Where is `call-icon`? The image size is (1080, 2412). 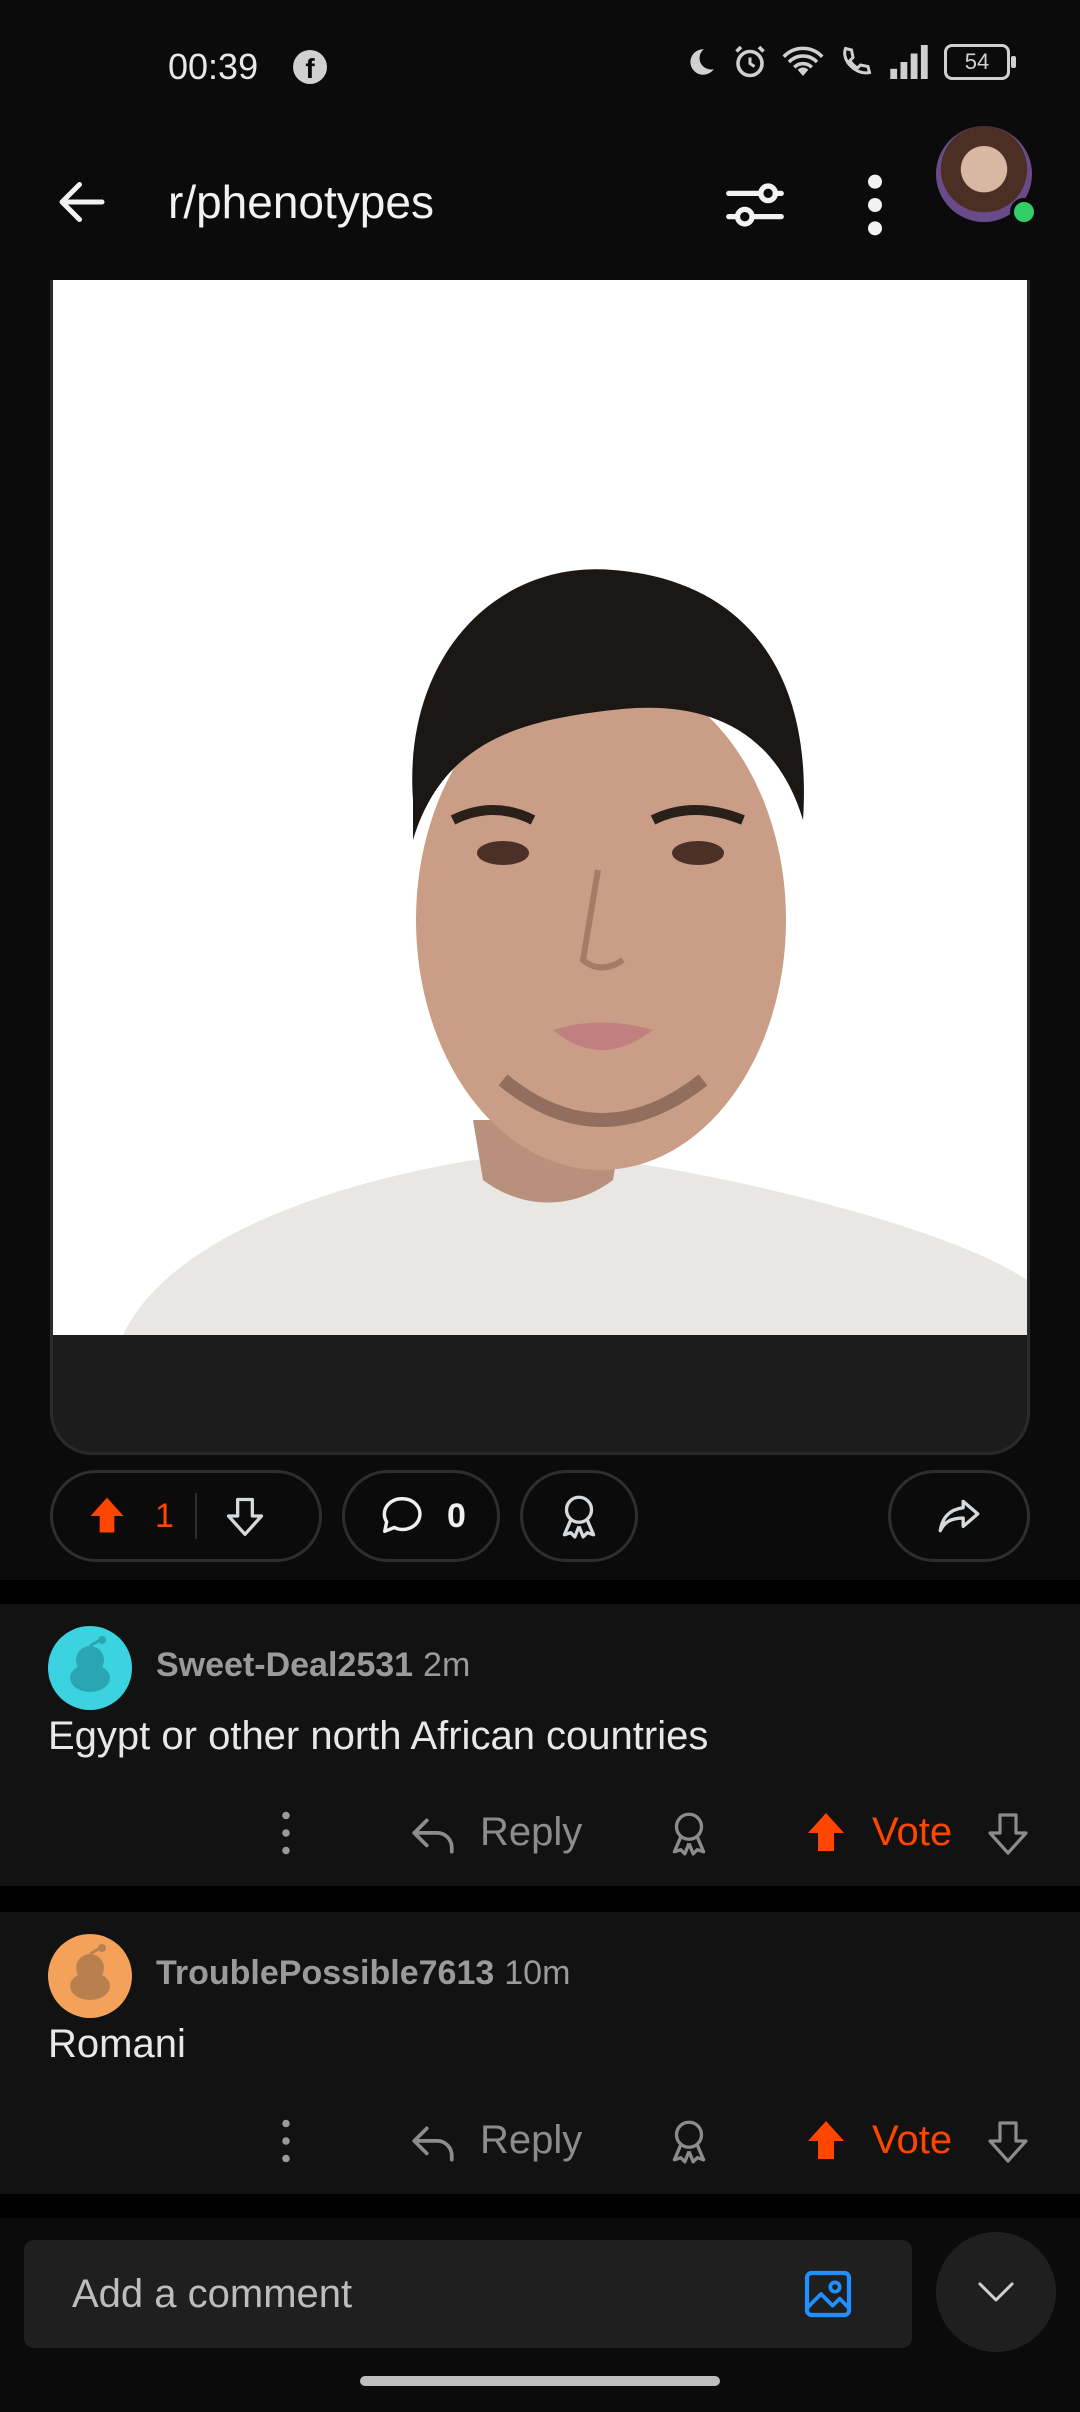 call-icon is located at coordinates (857, 60).